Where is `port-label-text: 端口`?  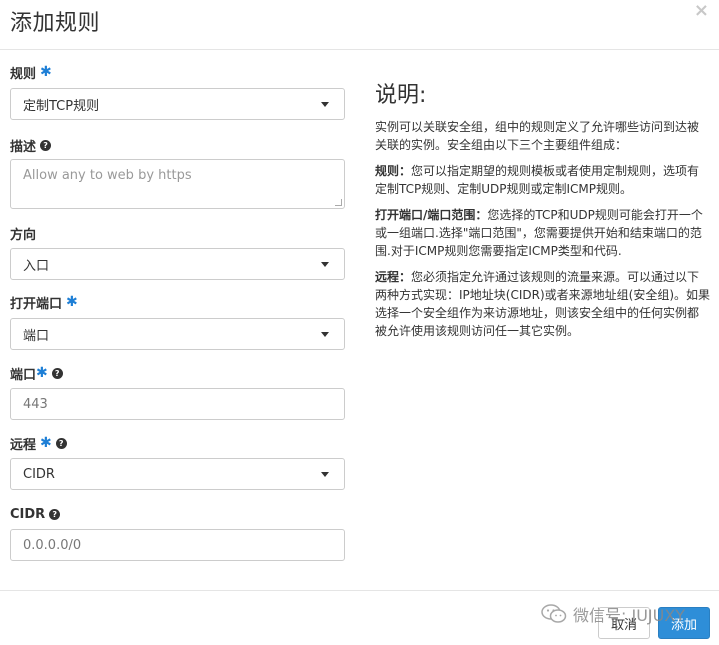 port-label-text: 端口 is located at coordinates (23, 375).